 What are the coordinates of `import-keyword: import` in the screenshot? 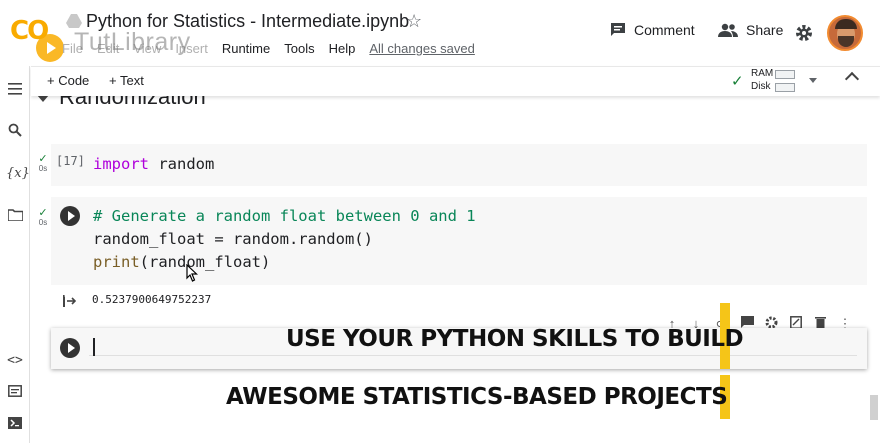 It's located at (121, 164).